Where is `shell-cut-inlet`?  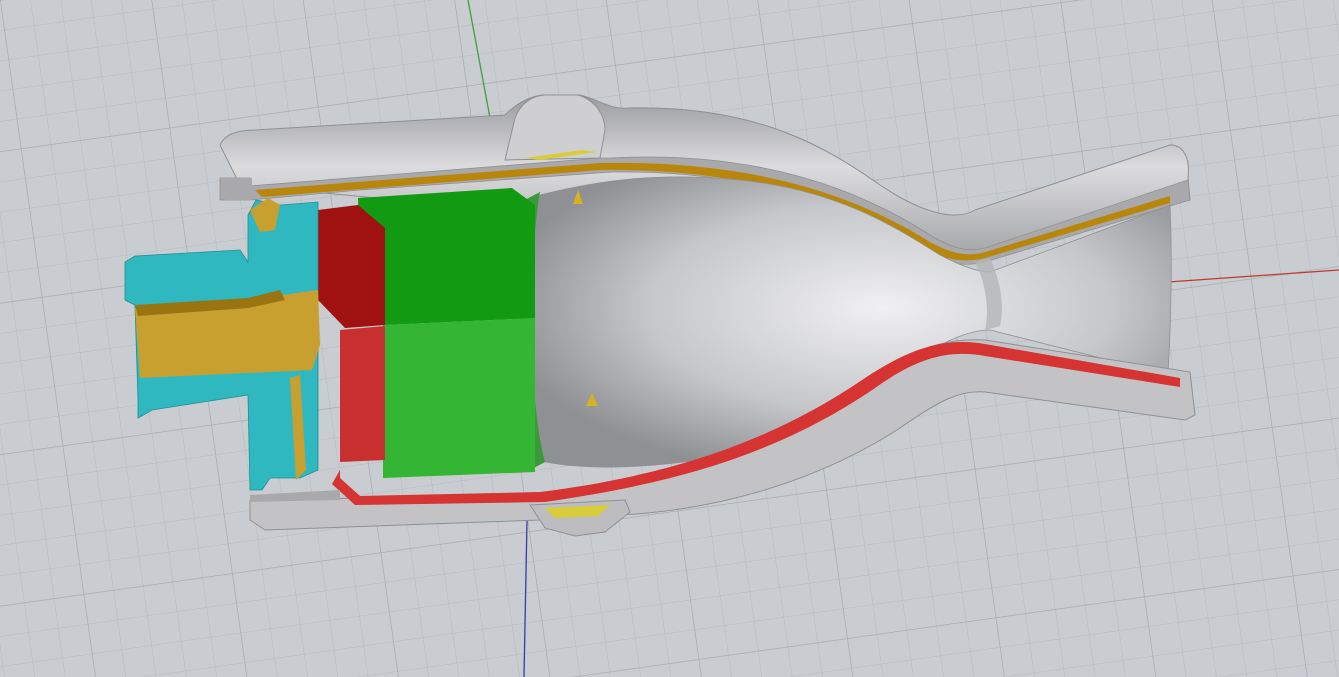 shell-cut-inlet is located at coordinates (236, 189).